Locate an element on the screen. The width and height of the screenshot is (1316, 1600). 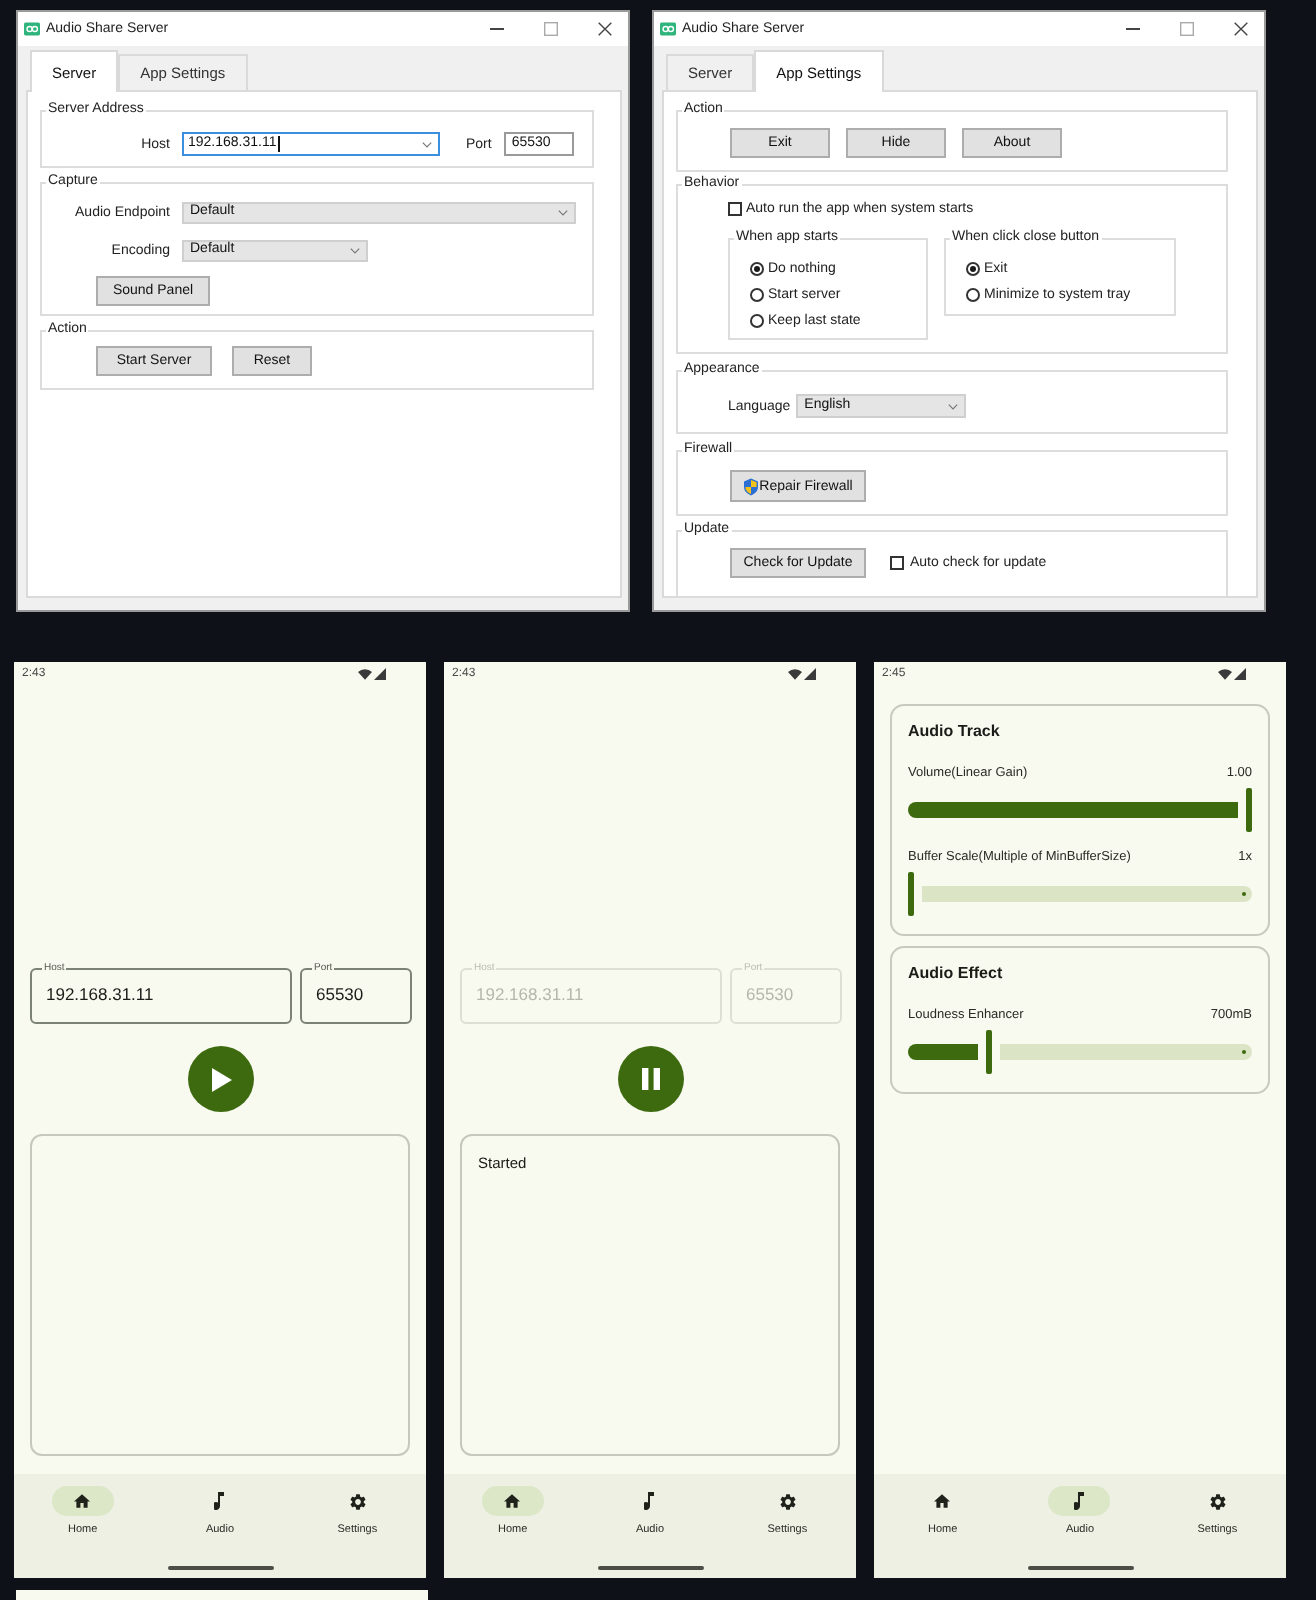
pause-icon is located at coordinates (650, 1079).